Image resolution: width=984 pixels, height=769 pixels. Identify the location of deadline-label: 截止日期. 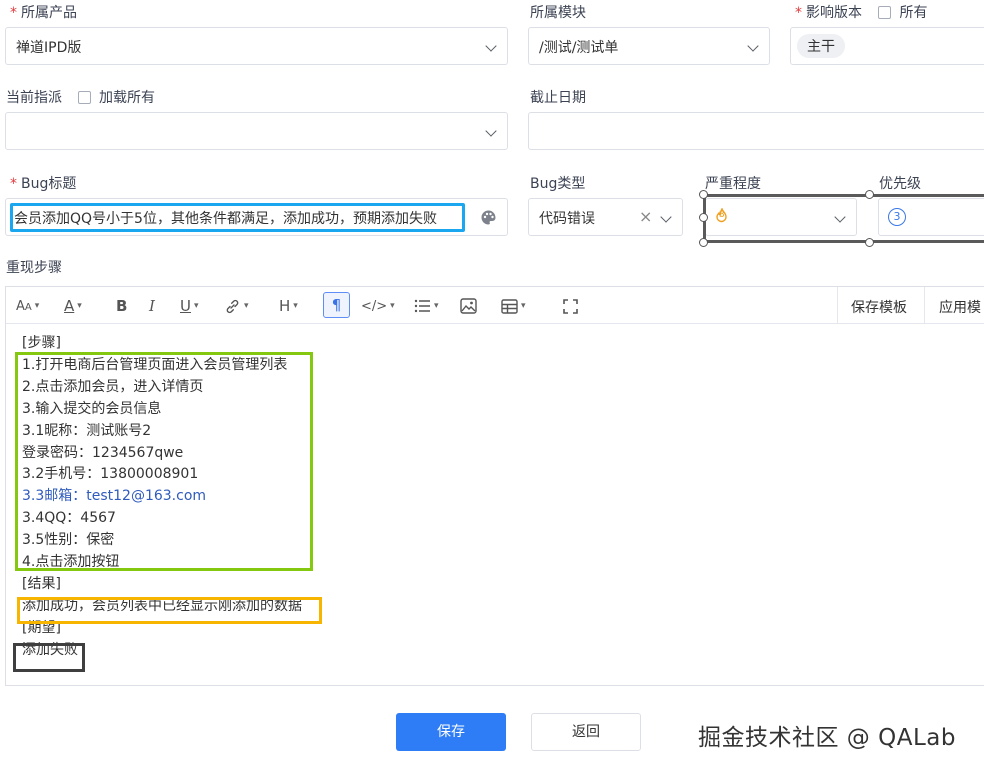
(558, 98).